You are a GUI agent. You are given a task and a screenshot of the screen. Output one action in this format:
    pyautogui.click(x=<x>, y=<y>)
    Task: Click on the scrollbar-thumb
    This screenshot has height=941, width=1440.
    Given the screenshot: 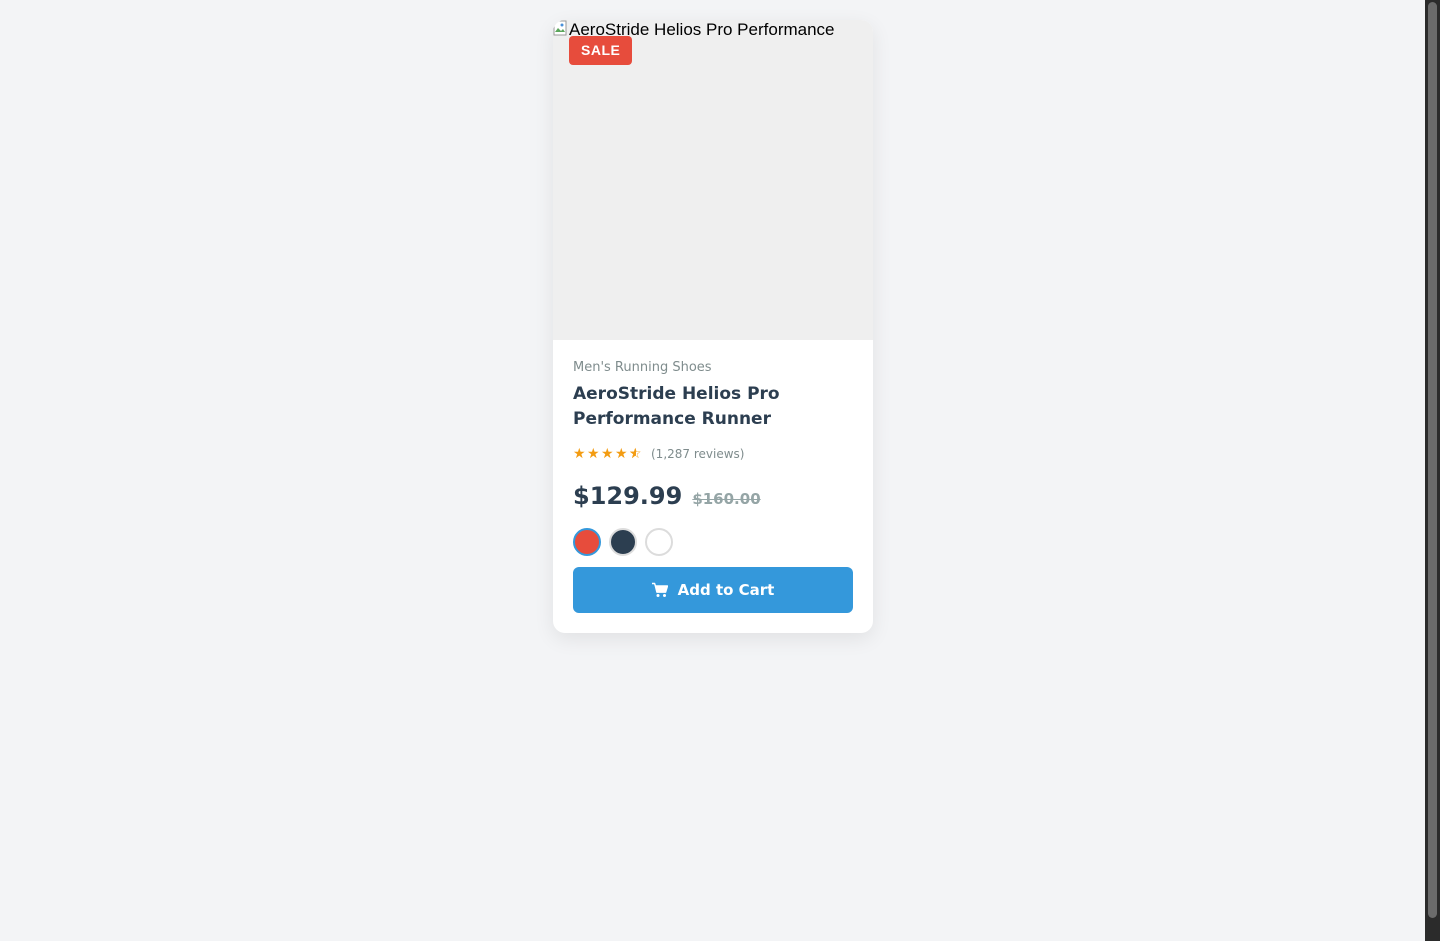 What is the action you would take?
    pyautogui.click(x=1432, y=460)
    